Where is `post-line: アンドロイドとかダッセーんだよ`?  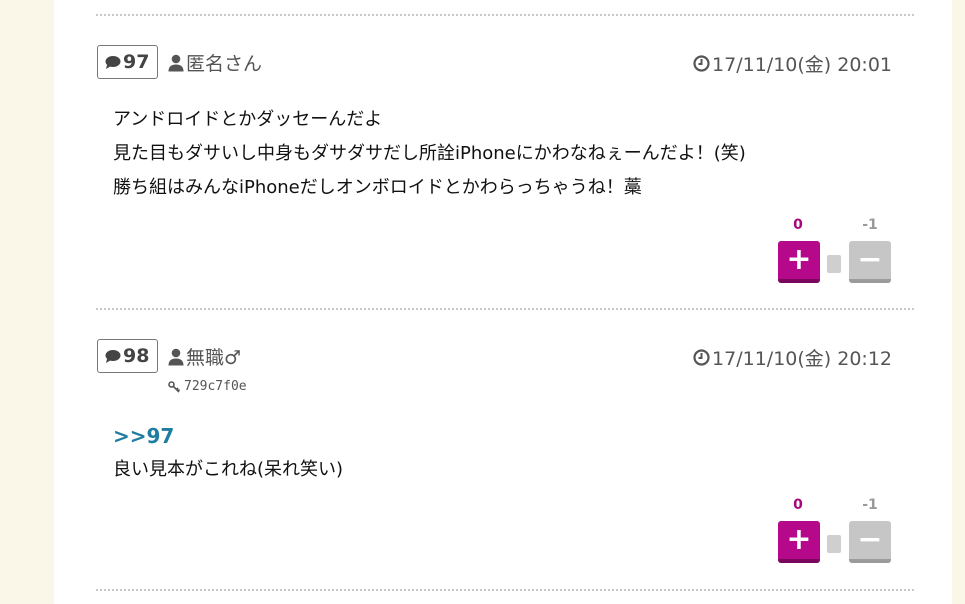
post-line: アンドロイドとかダッセーんだよ is located at coordinates (248, 119).